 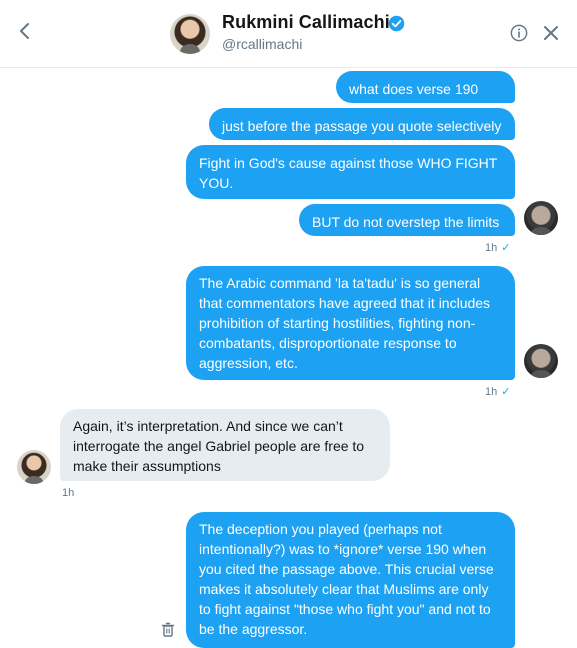 I want to click on trash-icon, so click(x=168, y=630).